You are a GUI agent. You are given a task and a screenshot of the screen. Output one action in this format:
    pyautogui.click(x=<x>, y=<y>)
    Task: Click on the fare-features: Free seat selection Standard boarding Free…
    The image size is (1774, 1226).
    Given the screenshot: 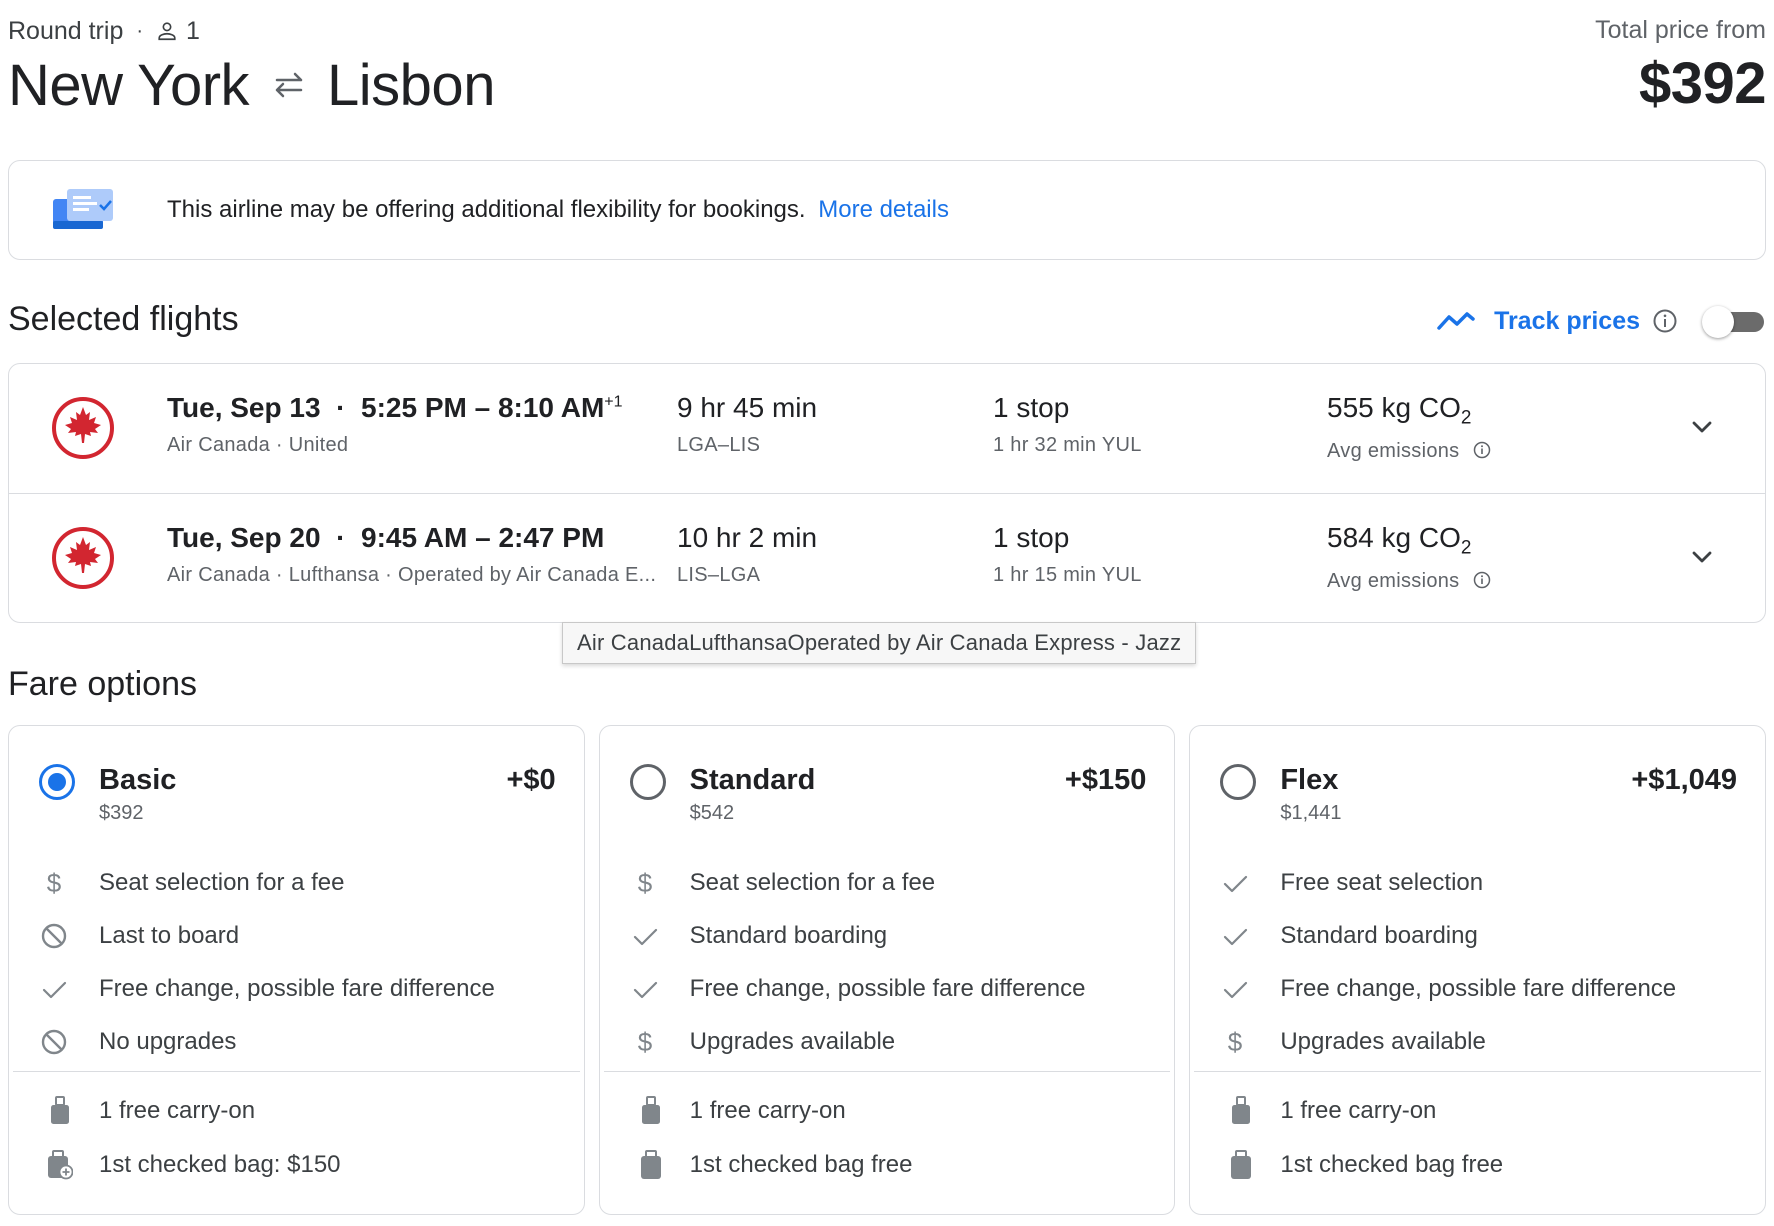 What is the action you would take?
    pyautogui.click(x=1477, y=962)
    